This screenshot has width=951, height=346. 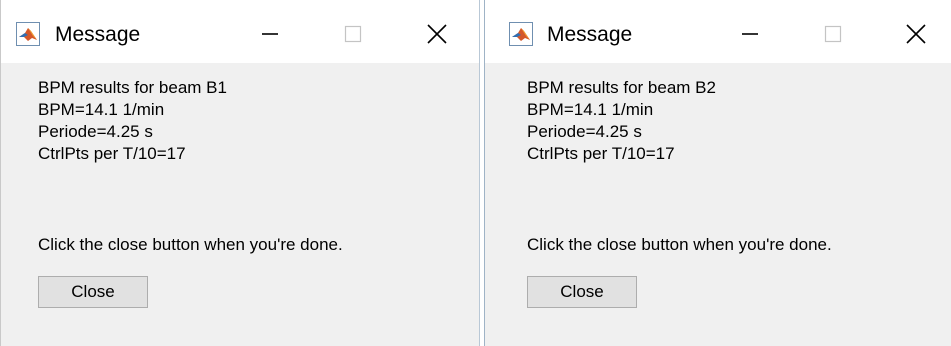 What do you see at coordinates (621, 87) in the screenshot?
I see `message-line: BPM results for beam B2` at bounding box center [621, 87].